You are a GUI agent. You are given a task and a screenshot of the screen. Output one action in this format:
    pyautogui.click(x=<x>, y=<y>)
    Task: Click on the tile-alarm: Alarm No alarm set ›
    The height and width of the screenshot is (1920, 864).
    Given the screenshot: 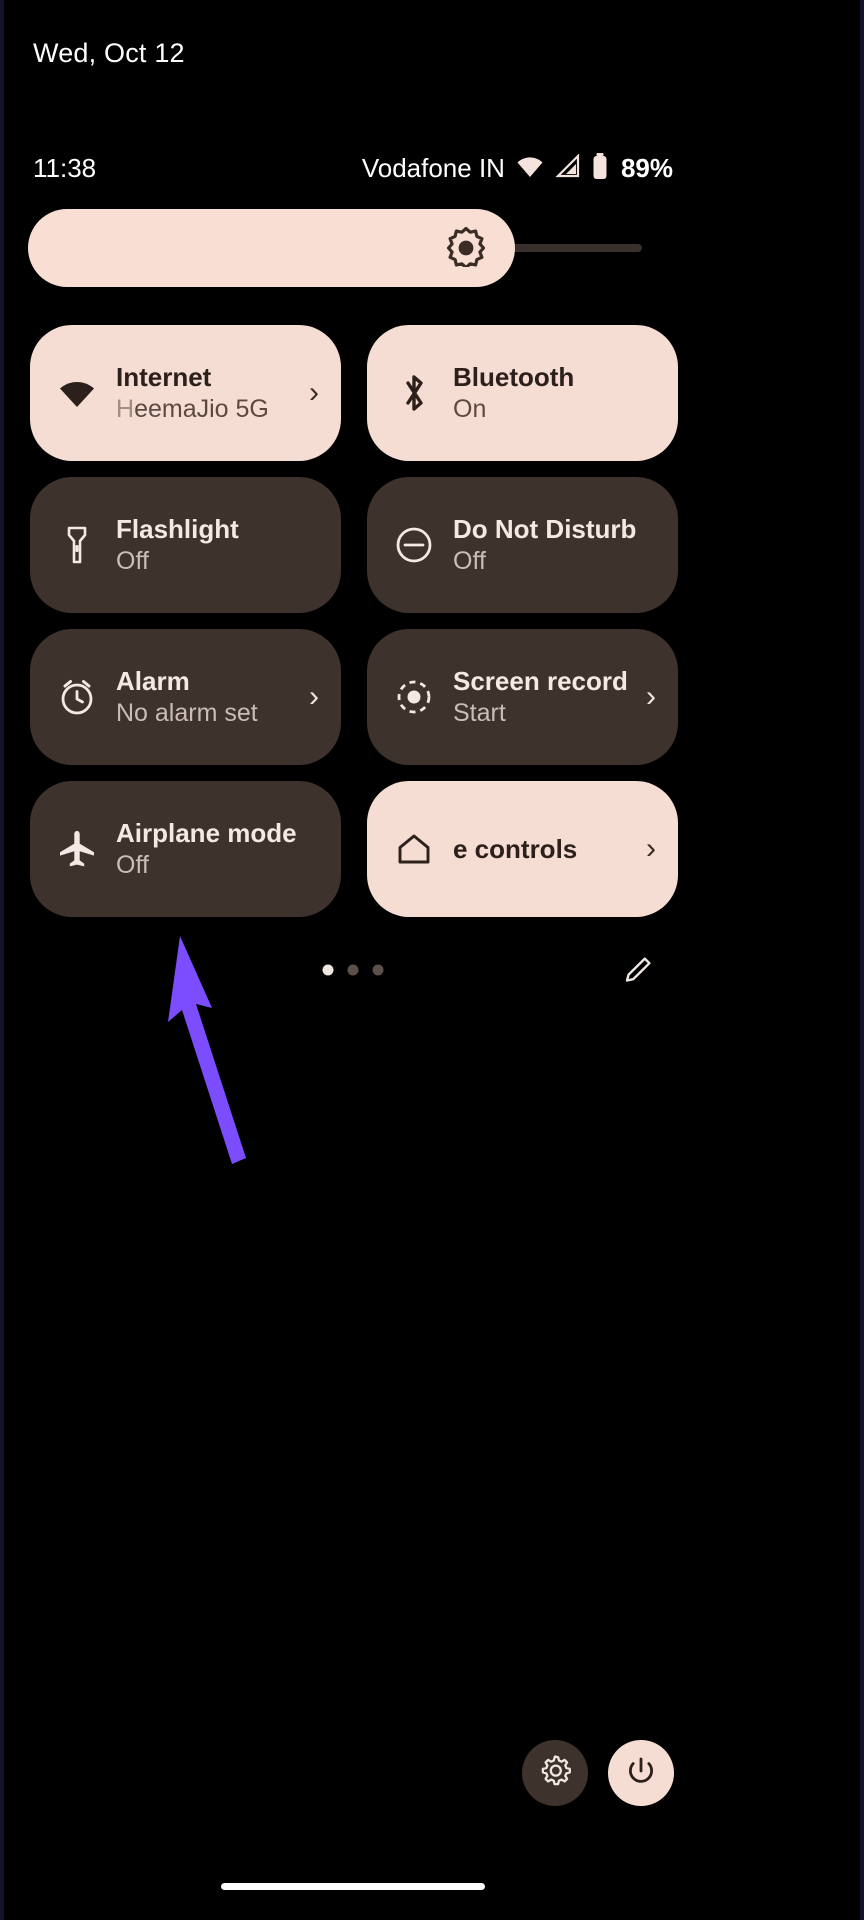 What is the action you would take?
    pyautogui.click(x=185, y=697)
    